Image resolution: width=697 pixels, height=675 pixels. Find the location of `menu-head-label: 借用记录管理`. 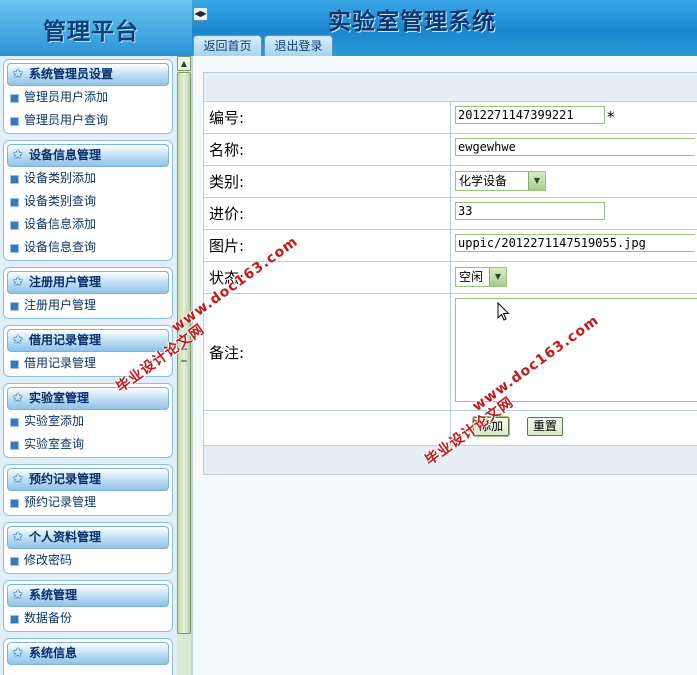

menu-head-label: 借用记录管理 is located at coordinates (65, 340).